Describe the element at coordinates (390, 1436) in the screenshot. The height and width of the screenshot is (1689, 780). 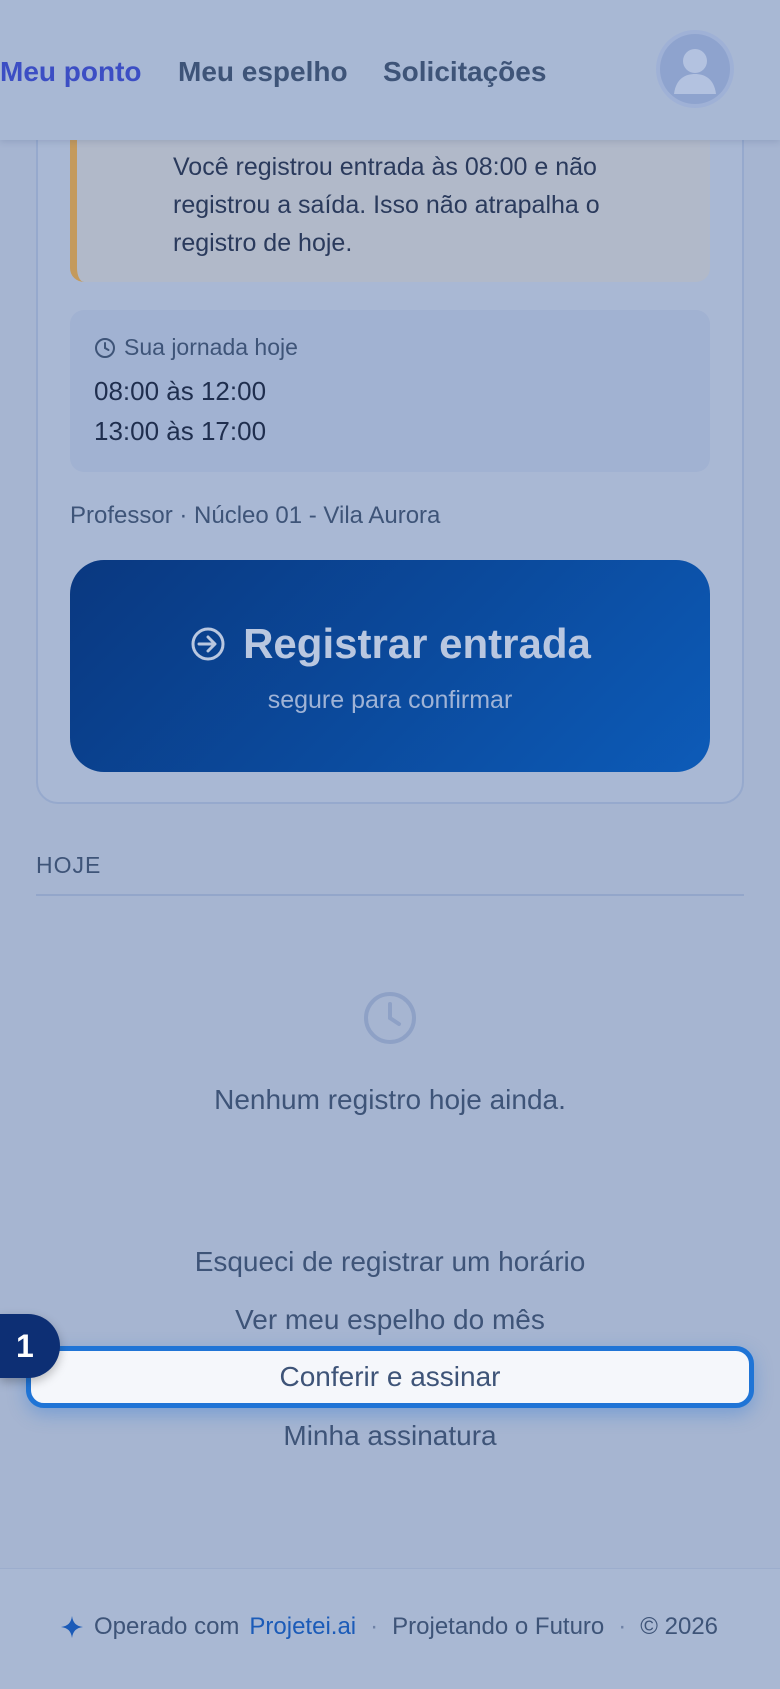
I see `my-signature-link: Minha assinatura` at that location.